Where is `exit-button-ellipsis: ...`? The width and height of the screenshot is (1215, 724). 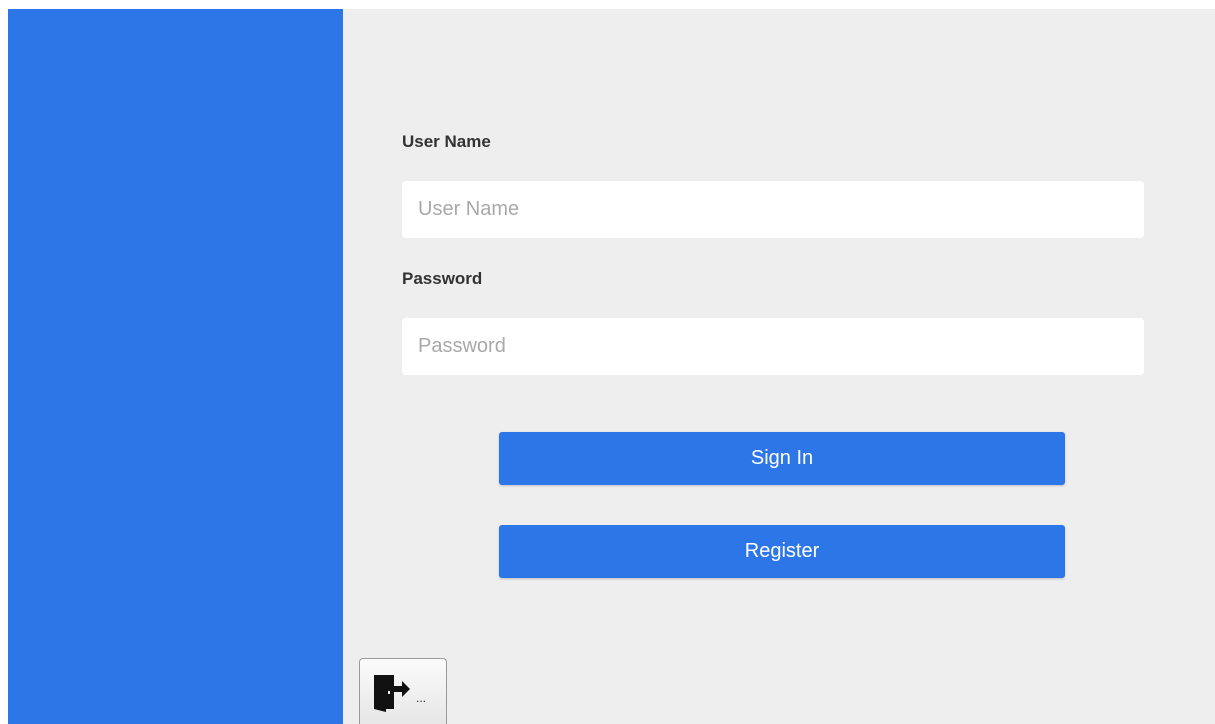 exit-button-ellipsis: ... is located at coordinates (421, 697).